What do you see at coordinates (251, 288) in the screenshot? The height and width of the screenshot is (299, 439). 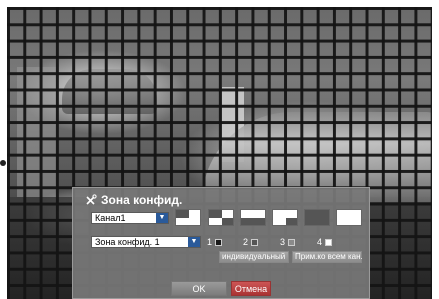 I see `cancel-button: Отмена` at bounding box center [251, 288].